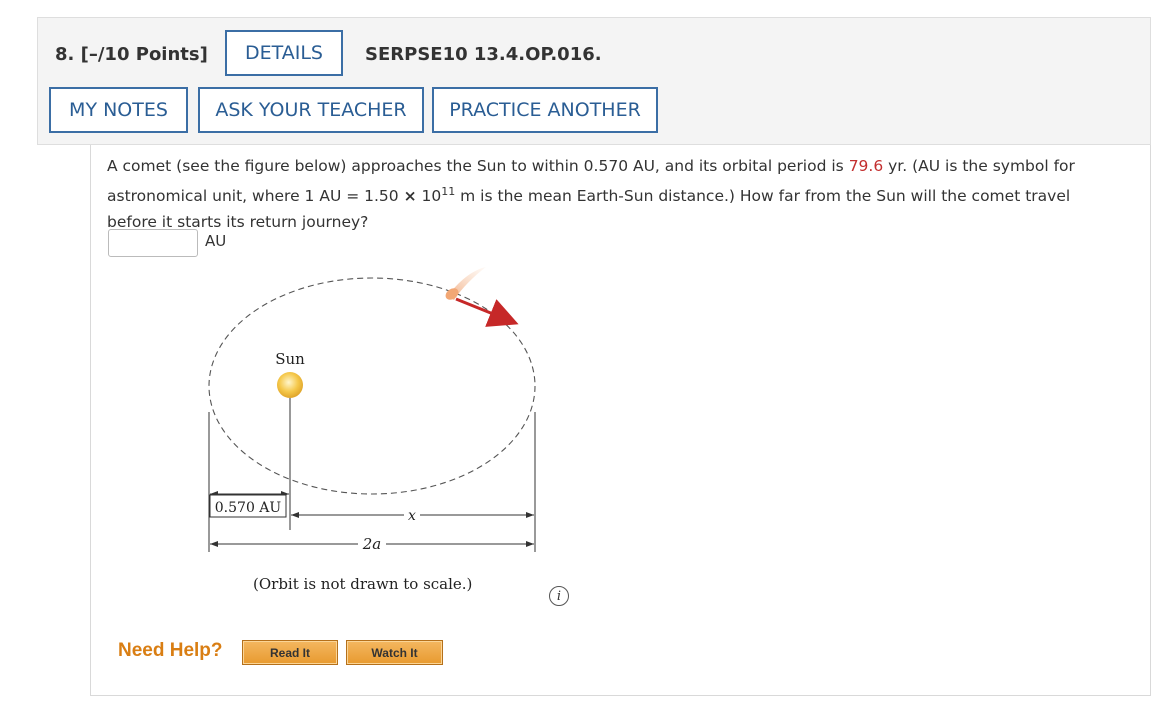  What do you see at coordinates (429, 196) in the screenshot?
I see `power-base: 10` at bounding box center [429, 196].